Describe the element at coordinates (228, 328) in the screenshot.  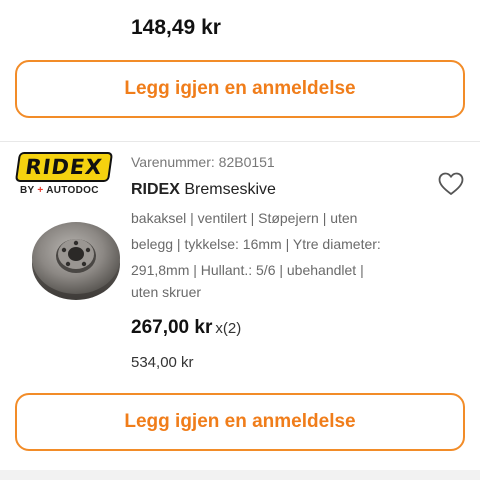
I see `quantity-label: x(2)` at that location.